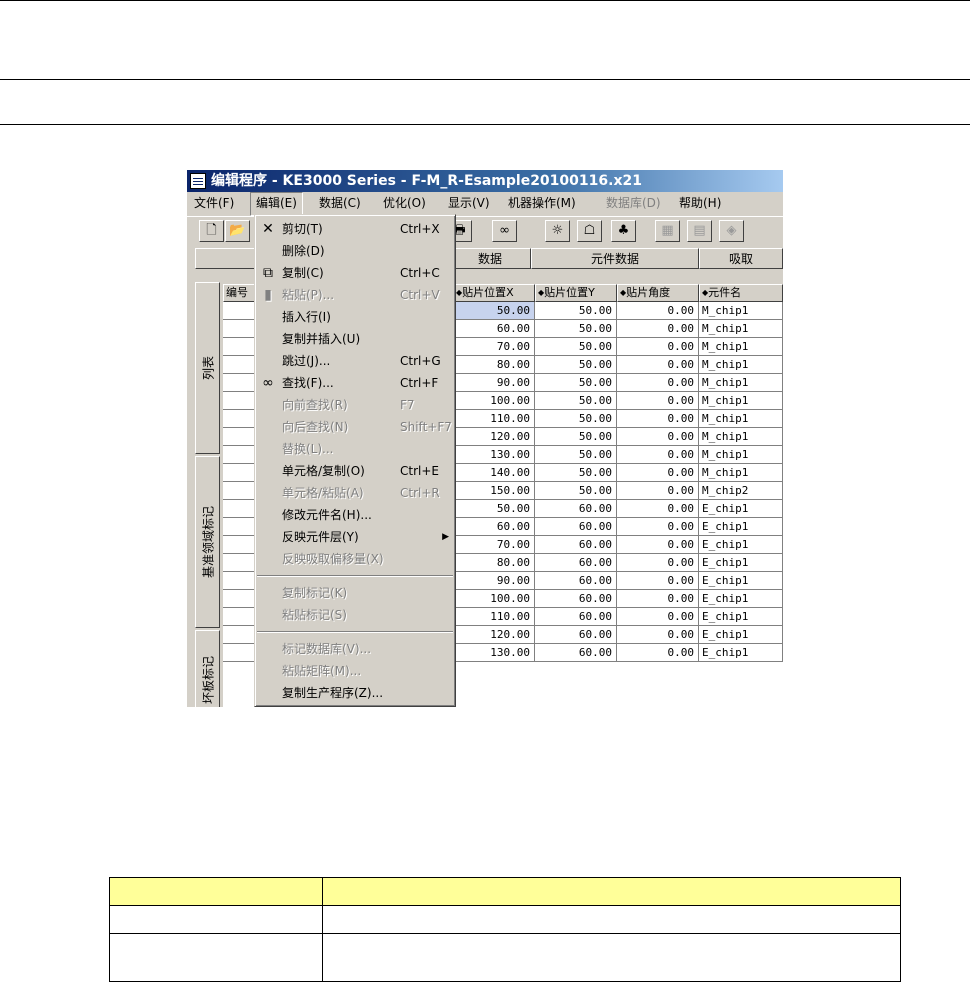 The image size is (970, 991). What do you see at coordinates (490, 258) in the screenshot?
I see `tab-1: 数据` at bounding box center [490, 258].